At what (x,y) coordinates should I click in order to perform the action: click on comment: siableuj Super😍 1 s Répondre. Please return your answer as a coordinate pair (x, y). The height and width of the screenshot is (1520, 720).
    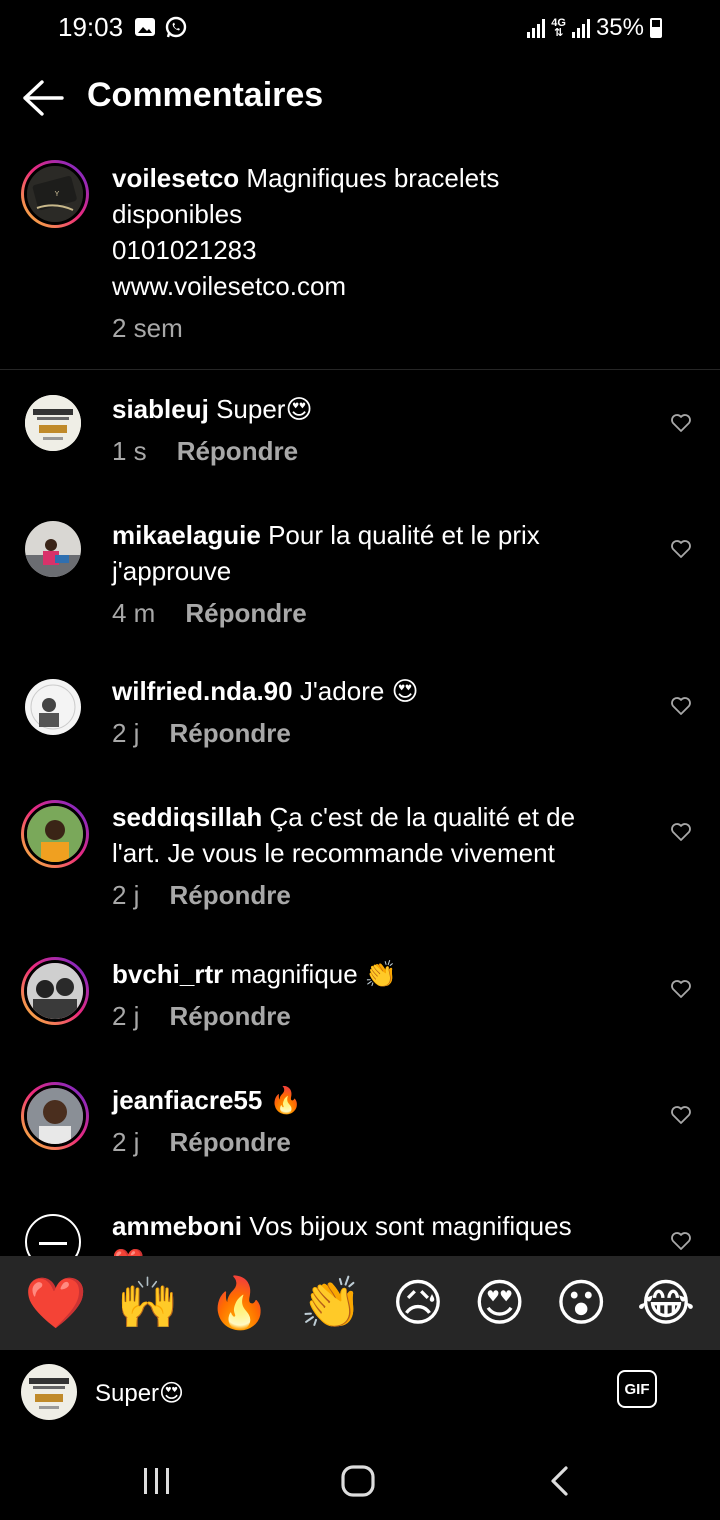
    Looking at the image, I should click on (382, 430).